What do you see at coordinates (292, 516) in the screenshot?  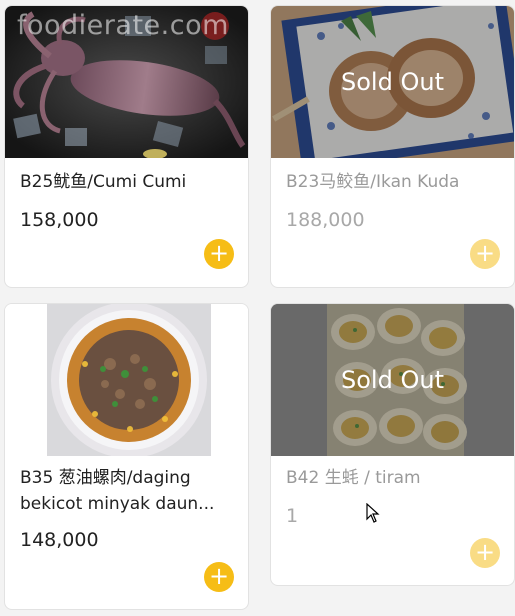 I see `item-price: 1` at bounding box center [292, 516].